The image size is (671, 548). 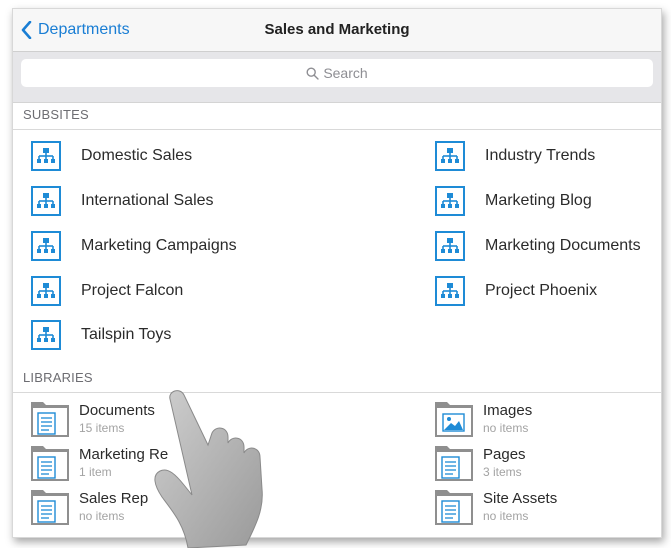 I want to click on subsite-label: International Sales, so click(x=147, y=200).